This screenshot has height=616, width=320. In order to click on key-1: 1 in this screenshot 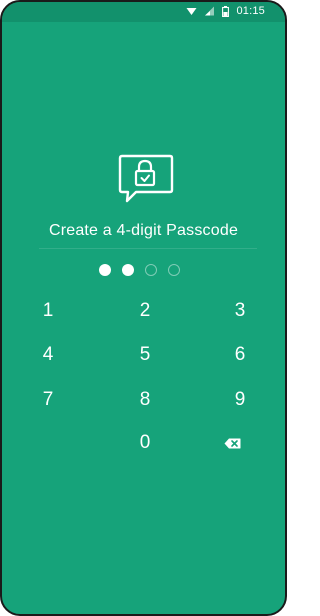, I will do `click(48, 311)`.